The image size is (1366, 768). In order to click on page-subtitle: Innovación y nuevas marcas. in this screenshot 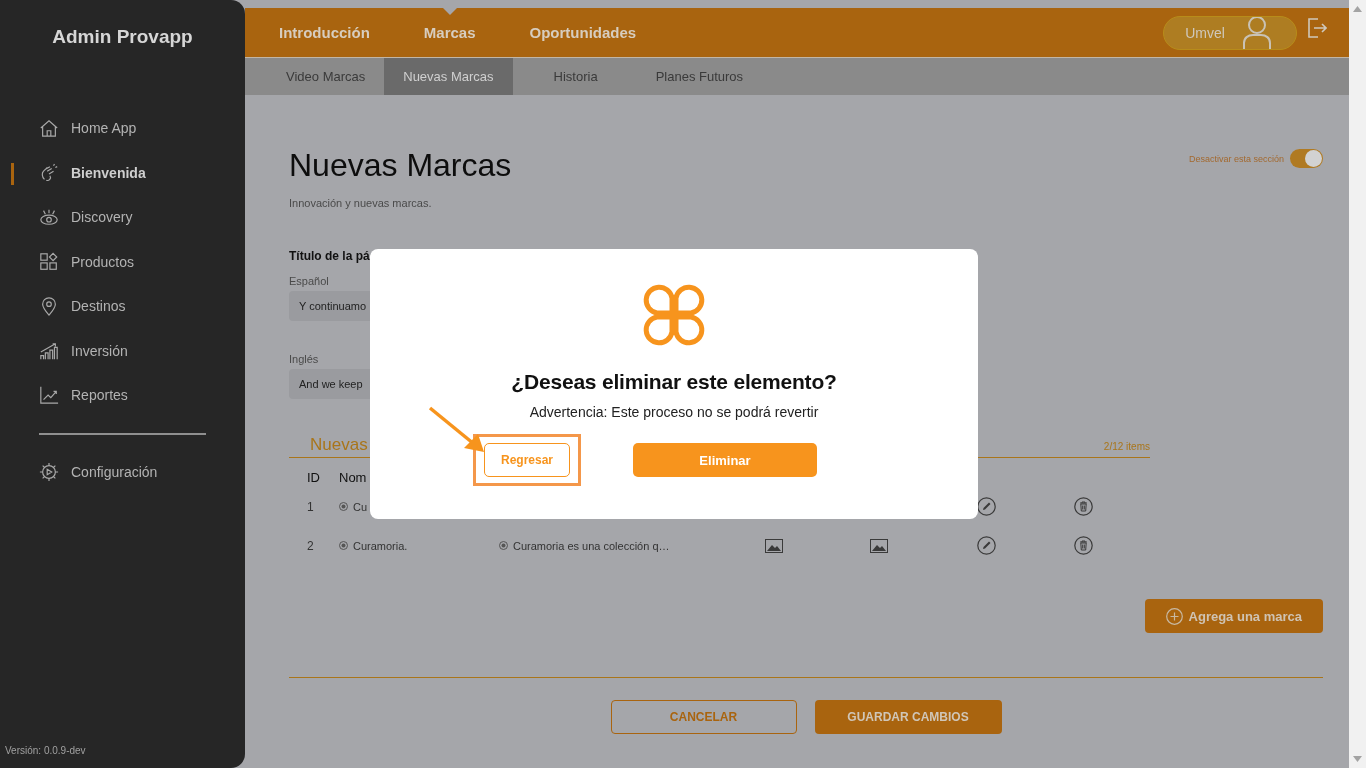, I will do `click(361, 203)`.